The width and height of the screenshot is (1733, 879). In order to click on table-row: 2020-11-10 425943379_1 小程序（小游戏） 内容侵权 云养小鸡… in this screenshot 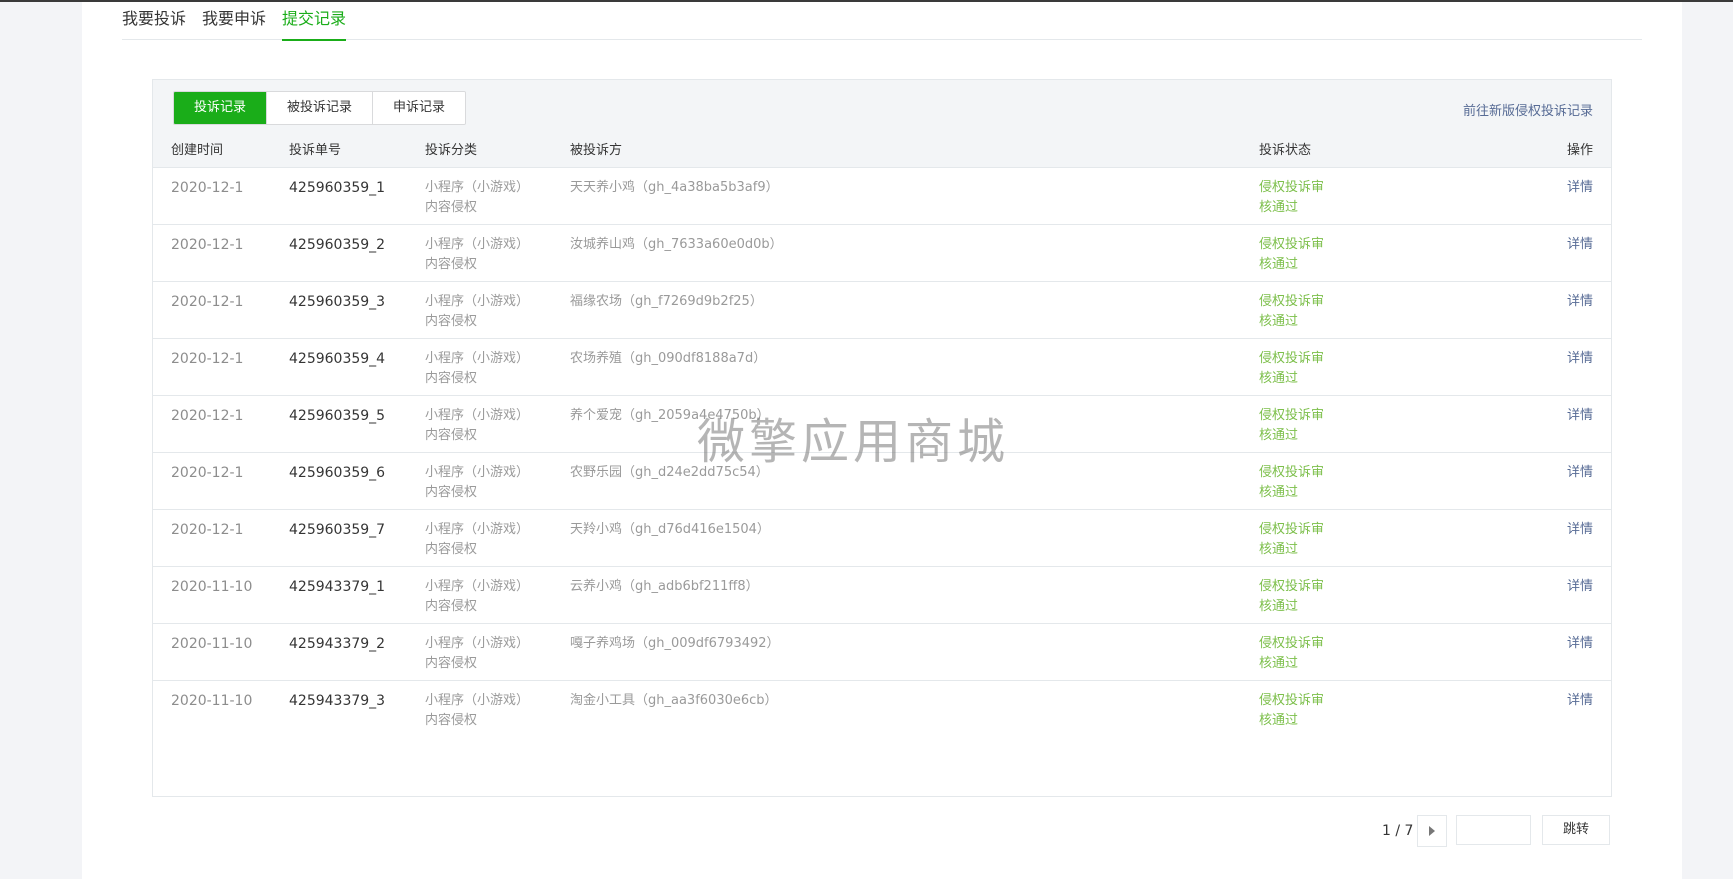, I will do `click(882, 595)`.